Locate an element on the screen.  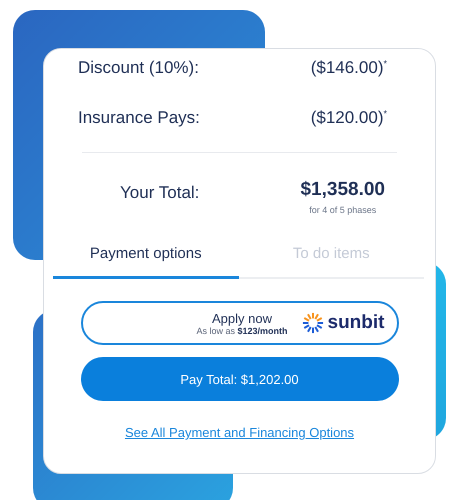
summary-label: Discount (10%): is located at coordinates (138, 68).